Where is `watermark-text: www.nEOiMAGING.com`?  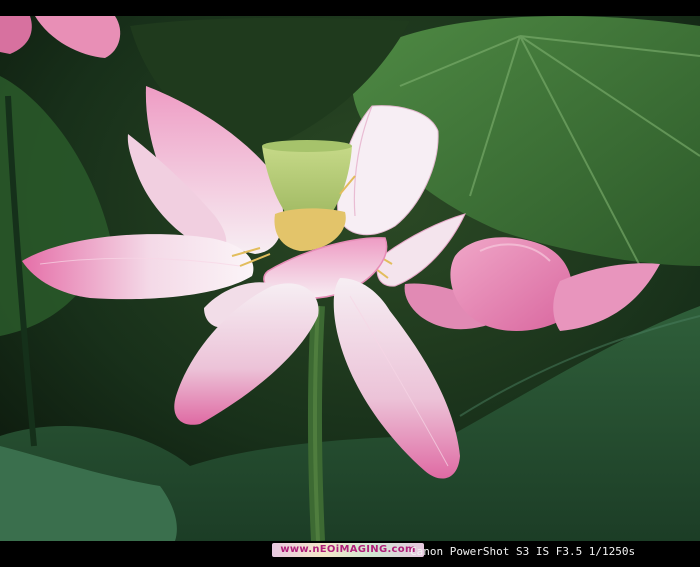 watermark-text: www.nEOiMAGING.com is located at coordinates (348, 549).